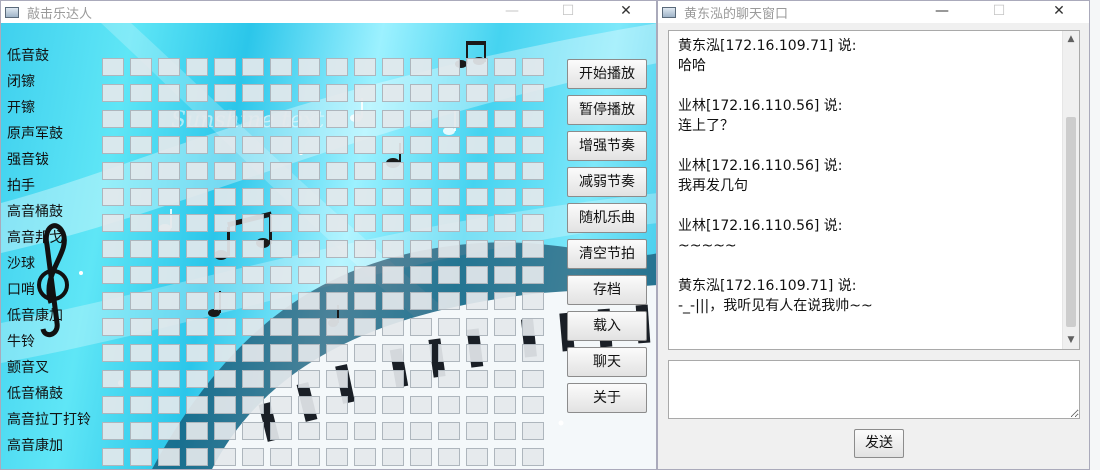  I want to click on control-button: 暂停播放, so click(607, 110).